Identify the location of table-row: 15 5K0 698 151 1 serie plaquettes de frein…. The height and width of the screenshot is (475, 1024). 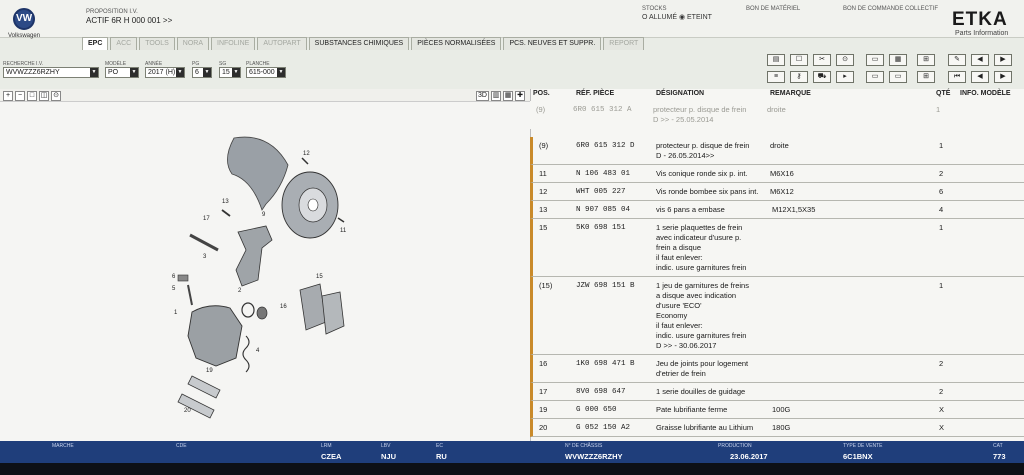
(777, 248).